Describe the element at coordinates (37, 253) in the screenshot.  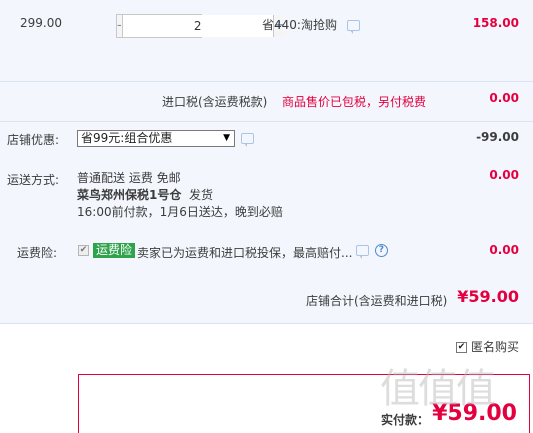
I see `insurance-label: 运费险:` at that location.